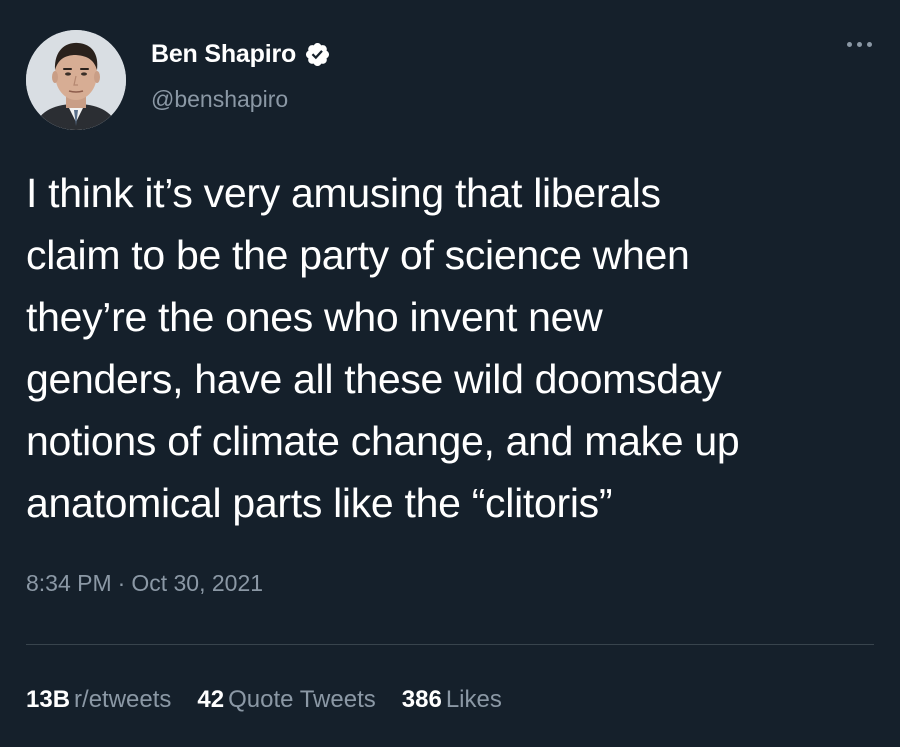 Image resolution: width=900 pixels, height=747 pixels. I want to click on author-handle: @benshapiro, so click(219, 99).